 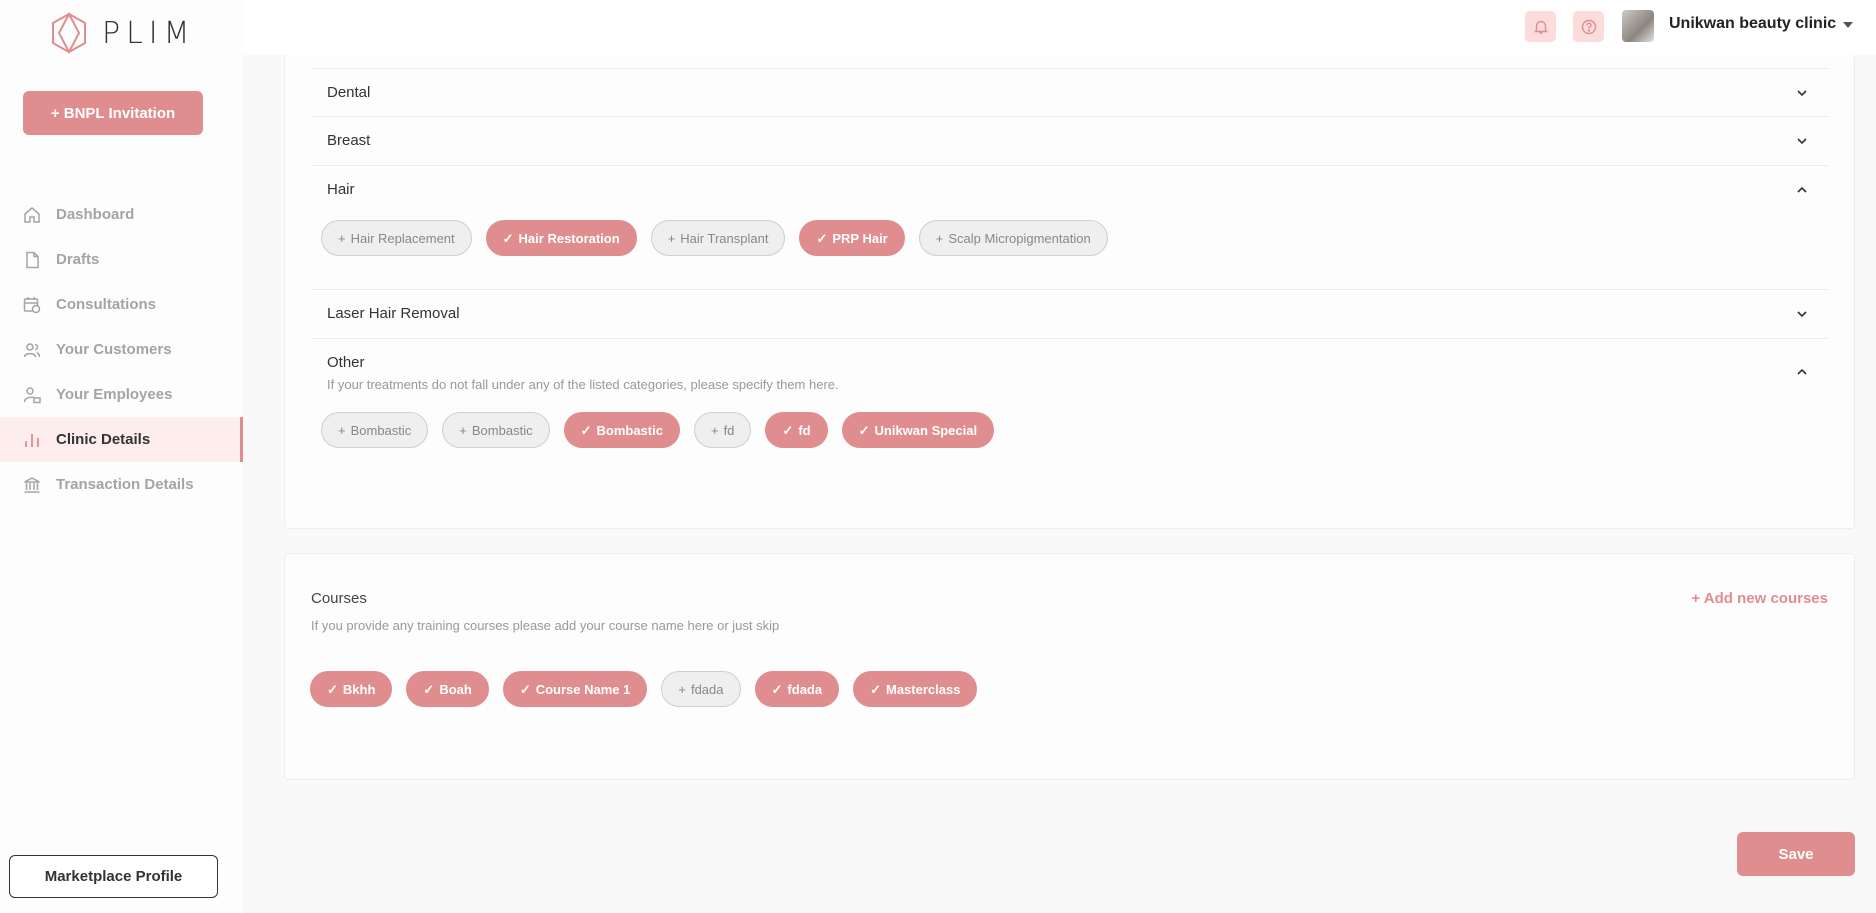 I want to click on marketplace-profile-button: Marketplace Profile, so click(x=113, y=876).